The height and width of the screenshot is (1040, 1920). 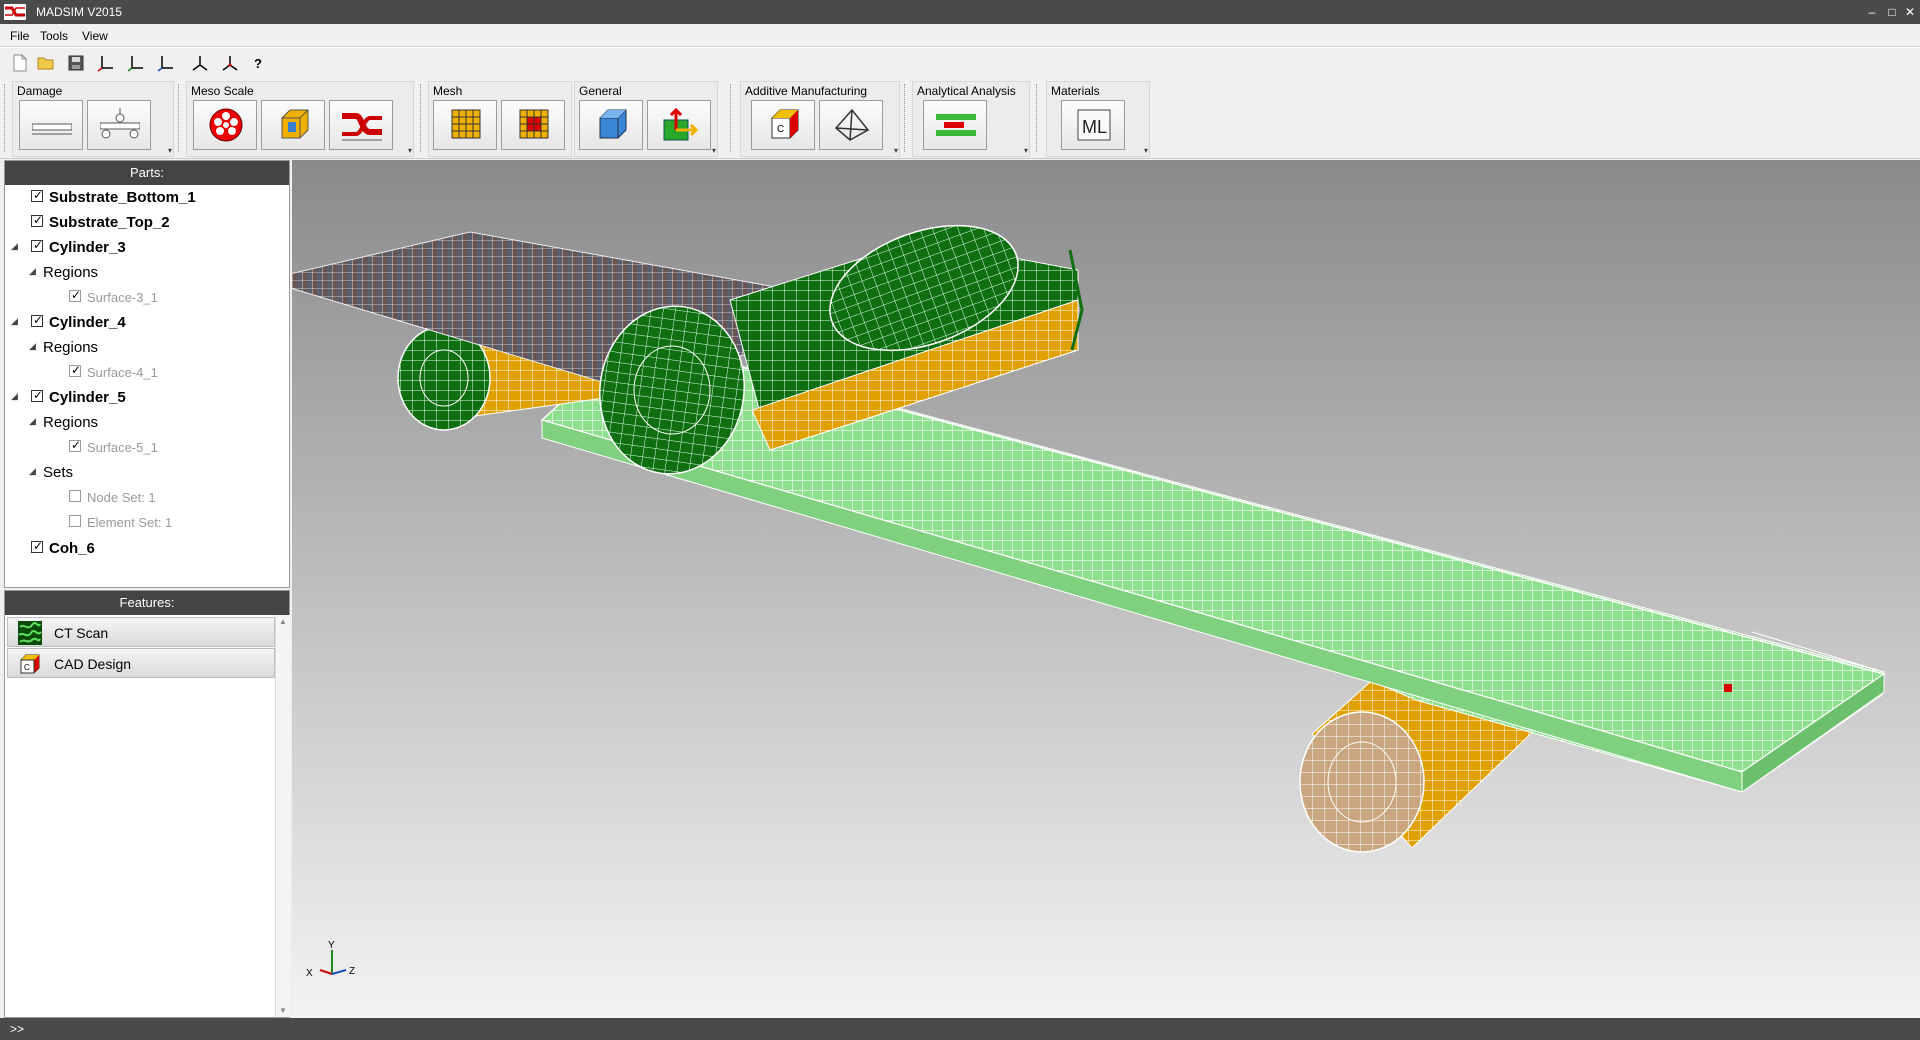 What do you see at coordinates (679, 125) in the screenshot?
I see `general-boundary-button` at bounding box center [679, 125].